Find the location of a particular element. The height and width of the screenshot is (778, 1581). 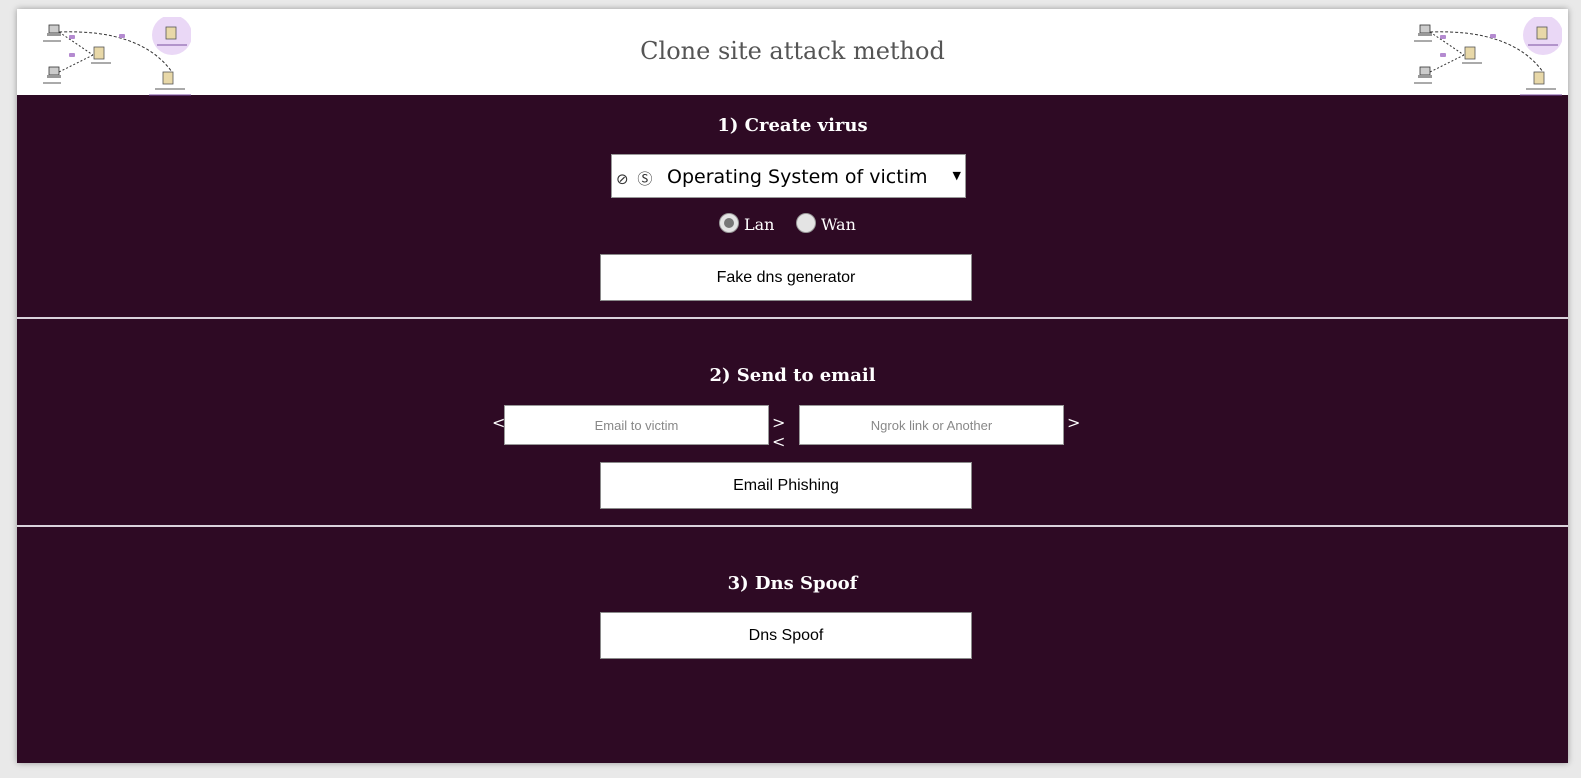

section-title-send-email: 2) Send to email is located at coordinates (792, 375).